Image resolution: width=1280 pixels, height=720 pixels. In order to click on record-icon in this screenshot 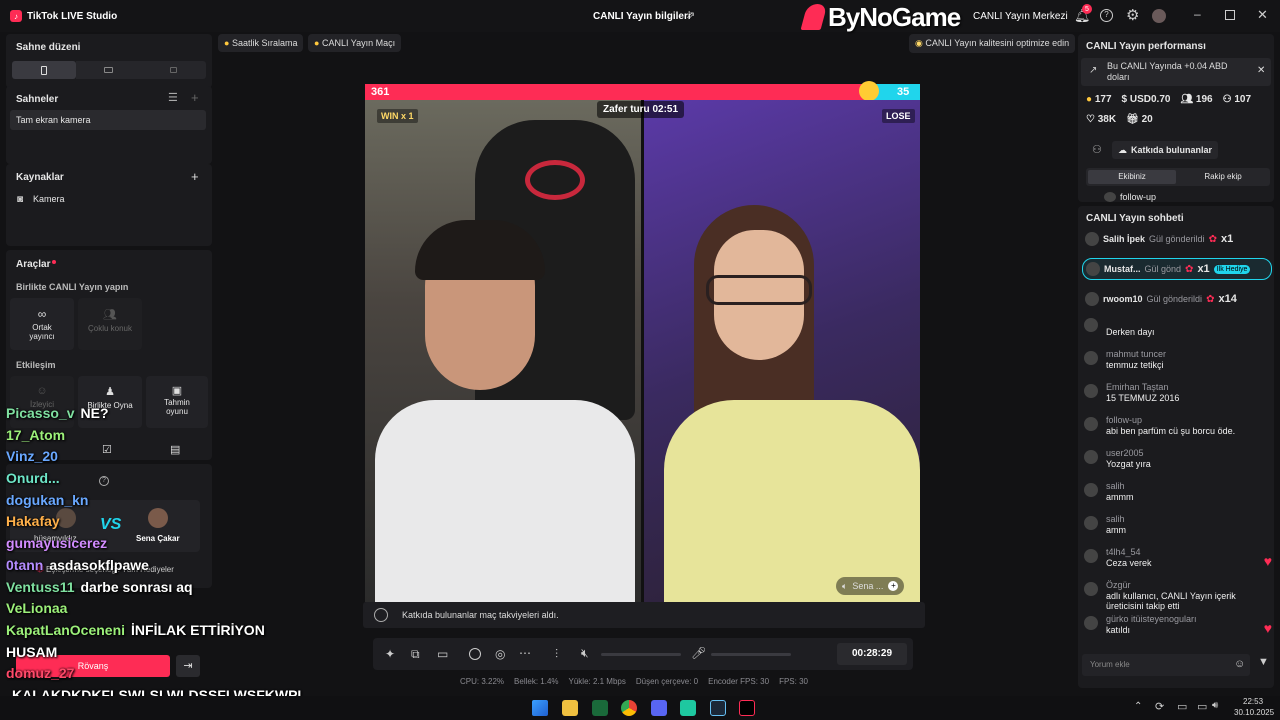, I will do `click(475, 654)`.